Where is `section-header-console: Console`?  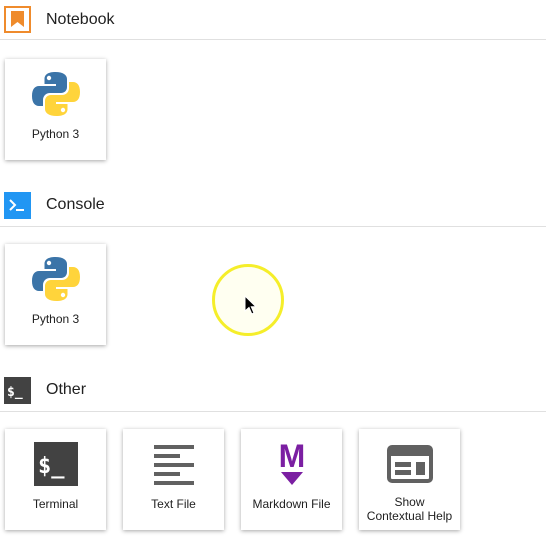 section-header-console: Console is located at coordinates (273, 205).